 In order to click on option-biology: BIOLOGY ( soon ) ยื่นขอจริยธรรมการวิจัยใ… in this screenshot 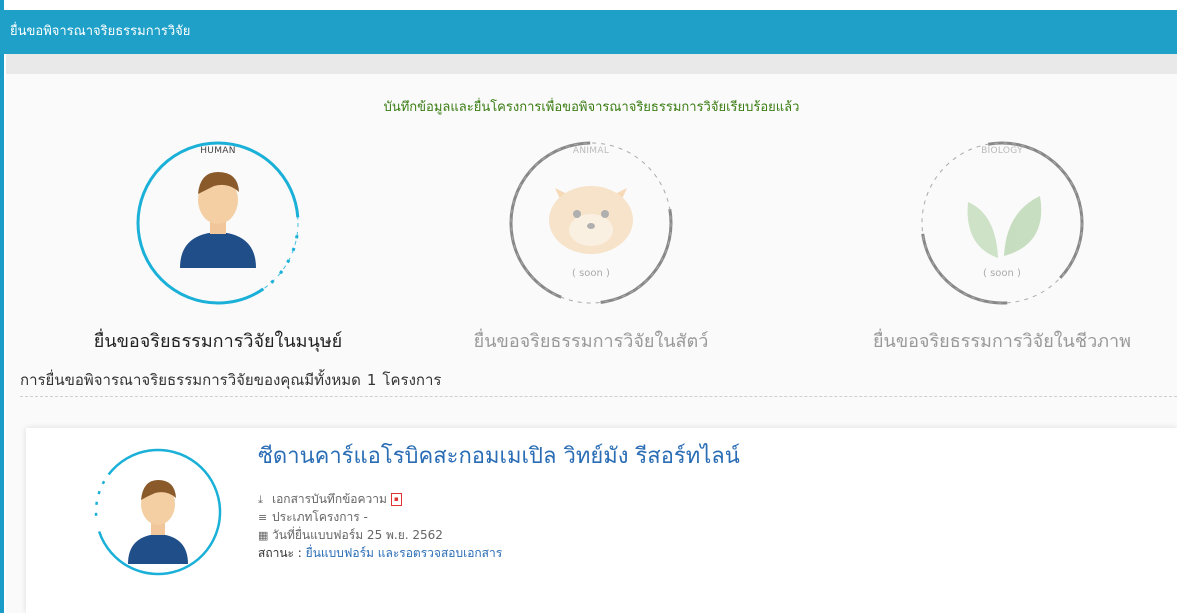, I will do `click(1002, 240)`.